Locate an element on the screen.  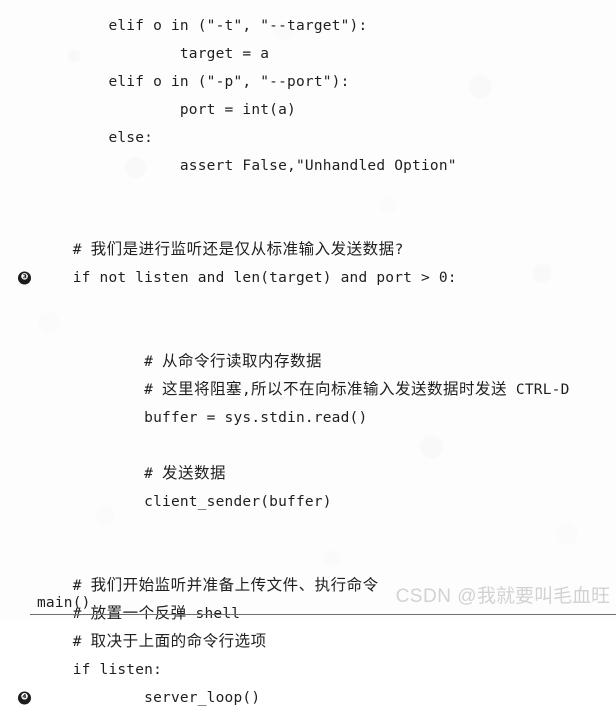
code-line: else: is located at coordinates (308, 138).